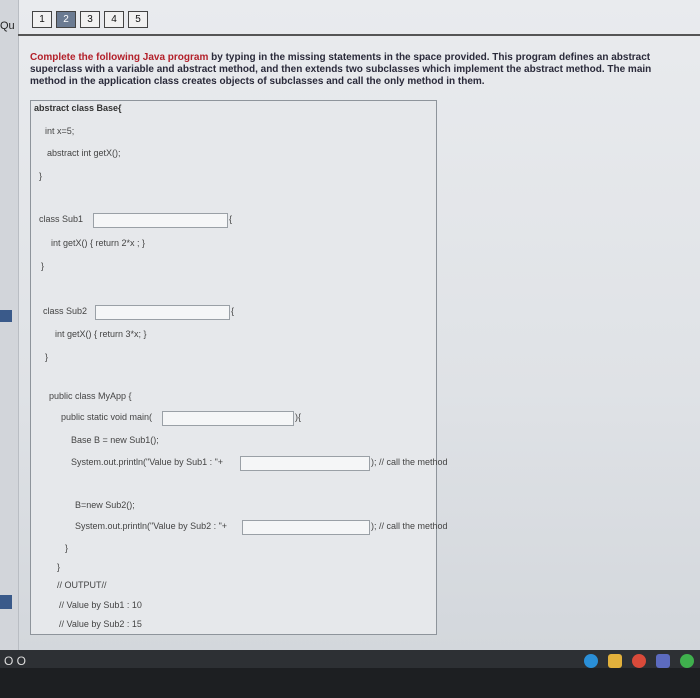 This screenshot has height=698, width=700. What do you see at coordinates (78, 108) in the screenshot?
I see `code-base-decl: abstract class Base{` at bounding box center [78, 108].